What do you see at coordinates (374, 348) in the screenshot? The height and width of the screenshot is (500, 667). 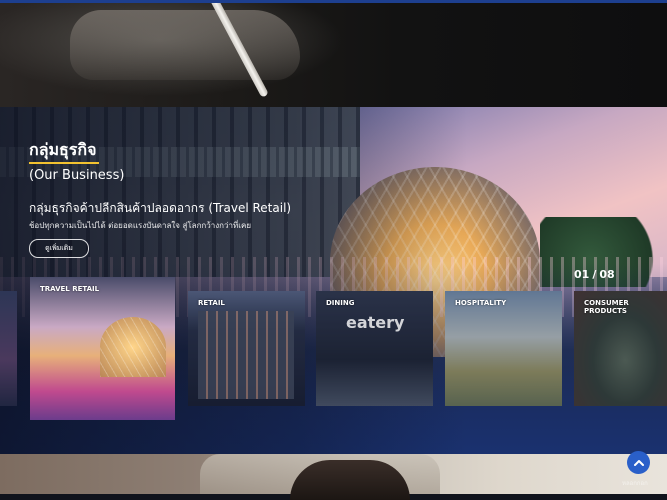 I see `card-dining: DINING eatery` at bounding box center [374, 348].